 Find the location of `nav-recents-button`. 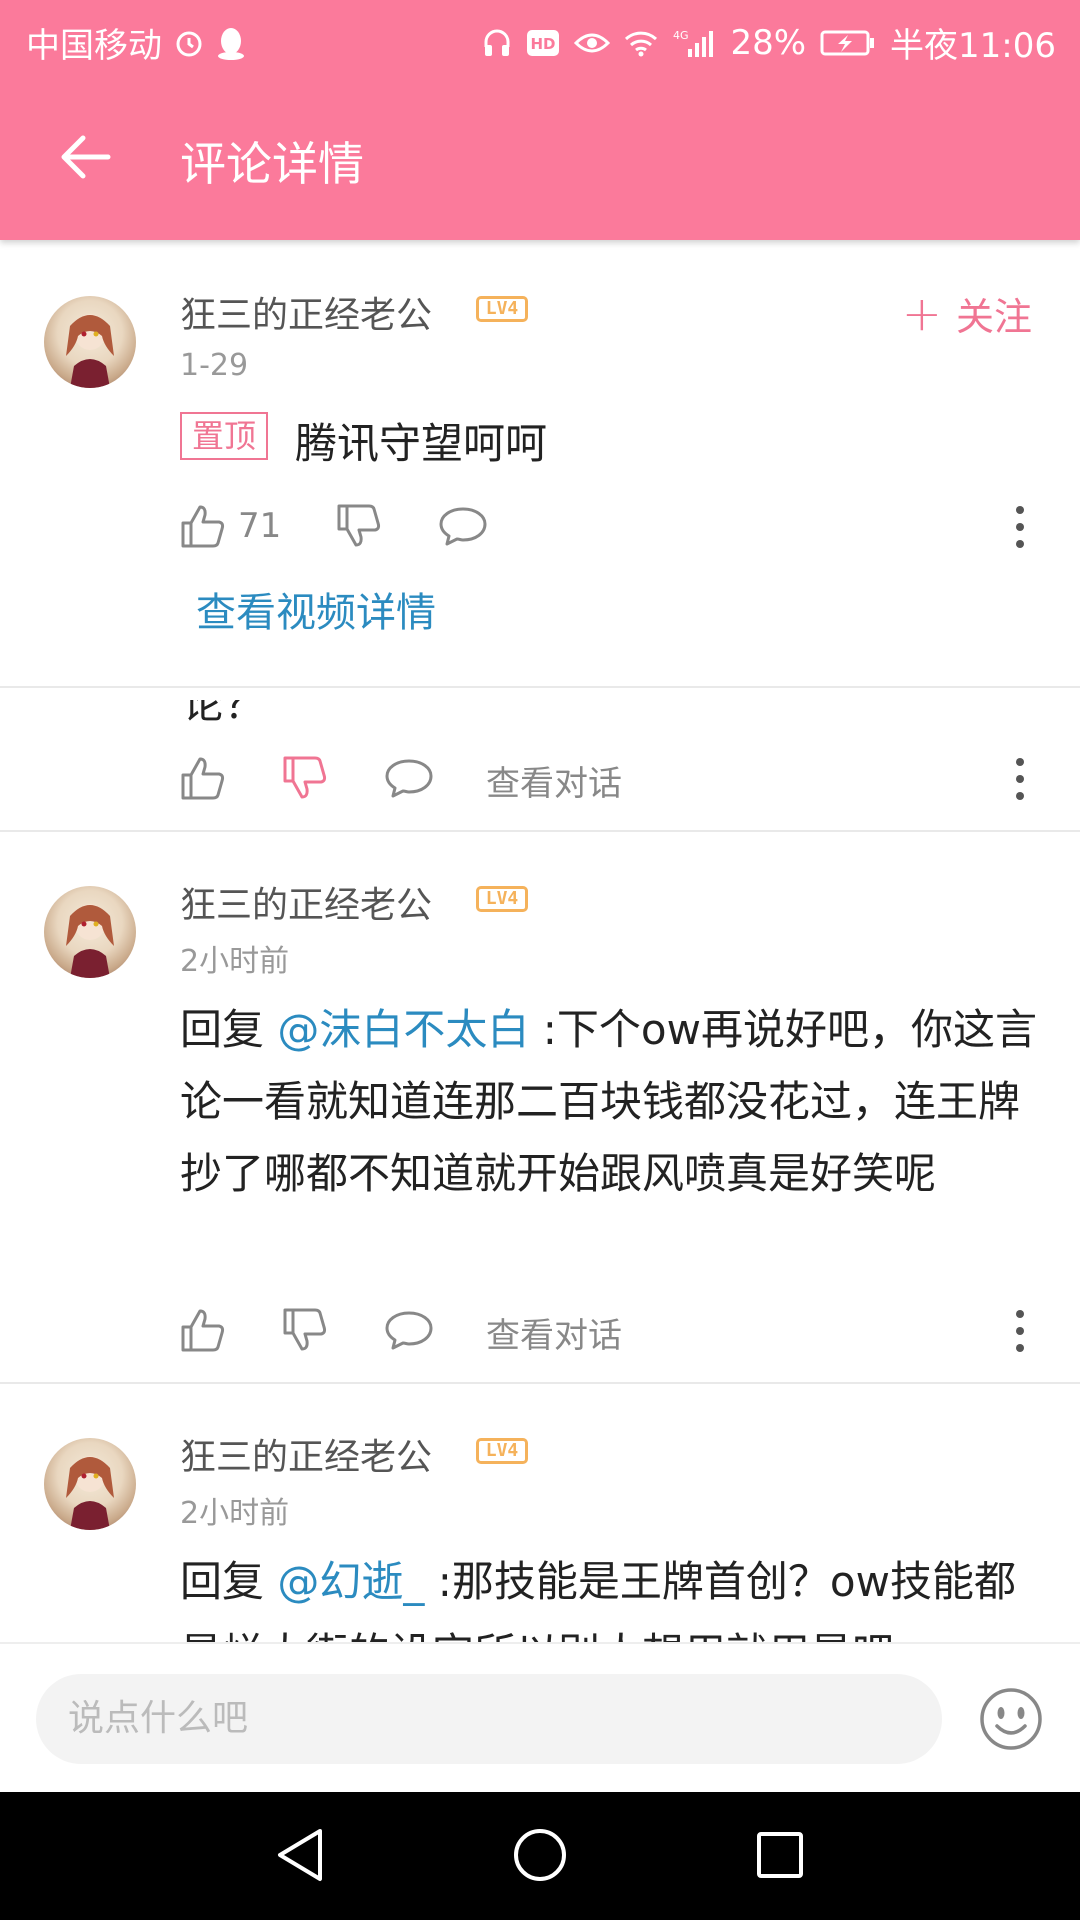

nav-recents-button is located at coordinates (780, 1855).